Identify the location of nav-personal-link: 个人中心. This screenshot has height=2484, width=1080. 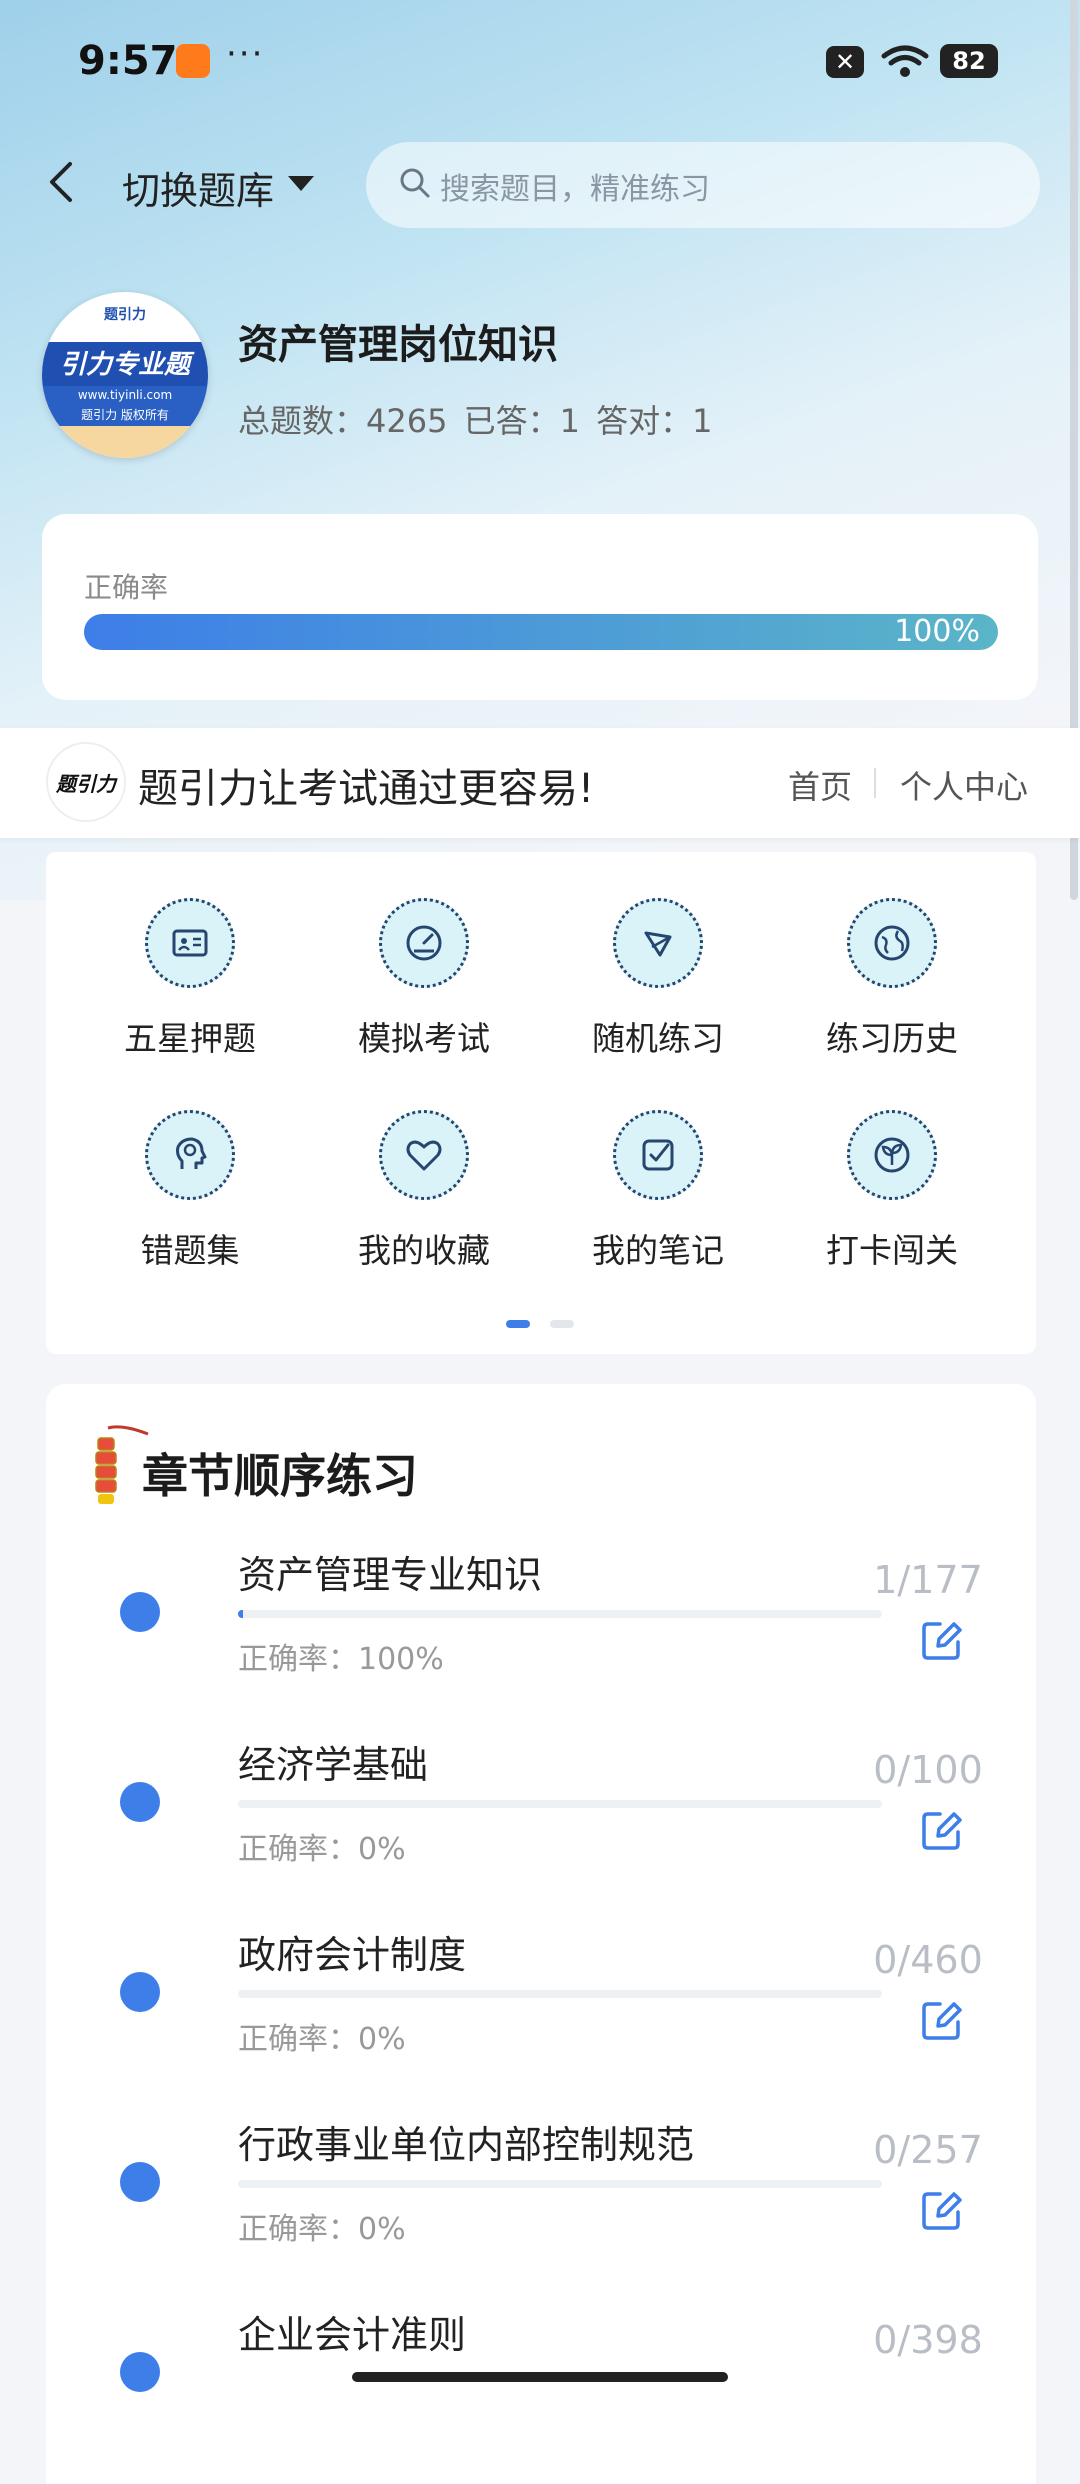
(964, 785).